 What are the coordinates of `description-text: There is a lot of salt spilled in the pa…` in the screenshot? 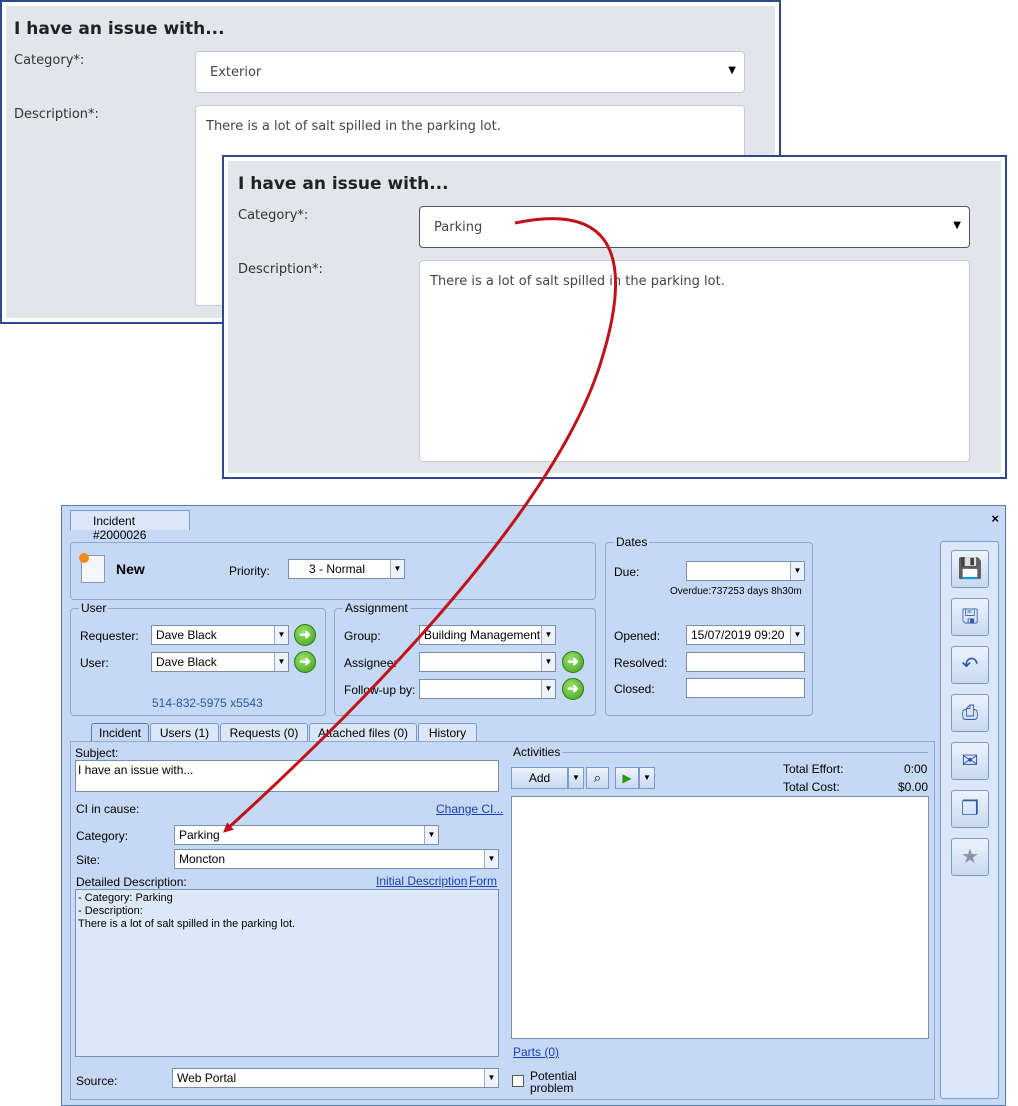 It's located at (577, 281).